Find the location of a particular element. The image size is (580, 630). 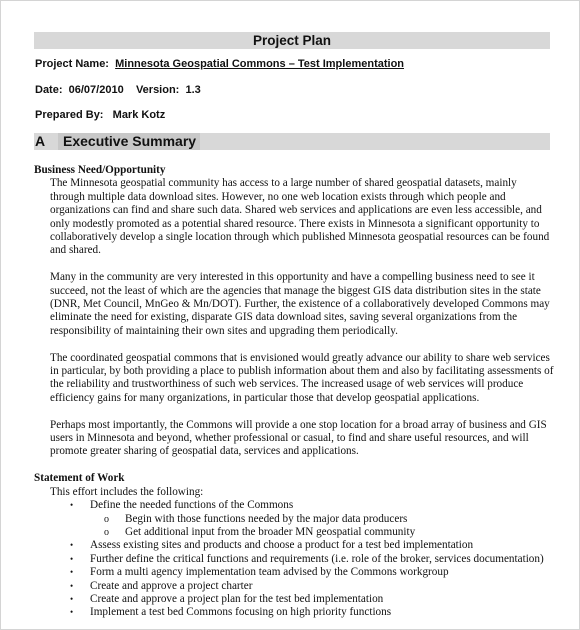

business-need-heading: Business Need/Opportunity is located at coordinates (100, 170).